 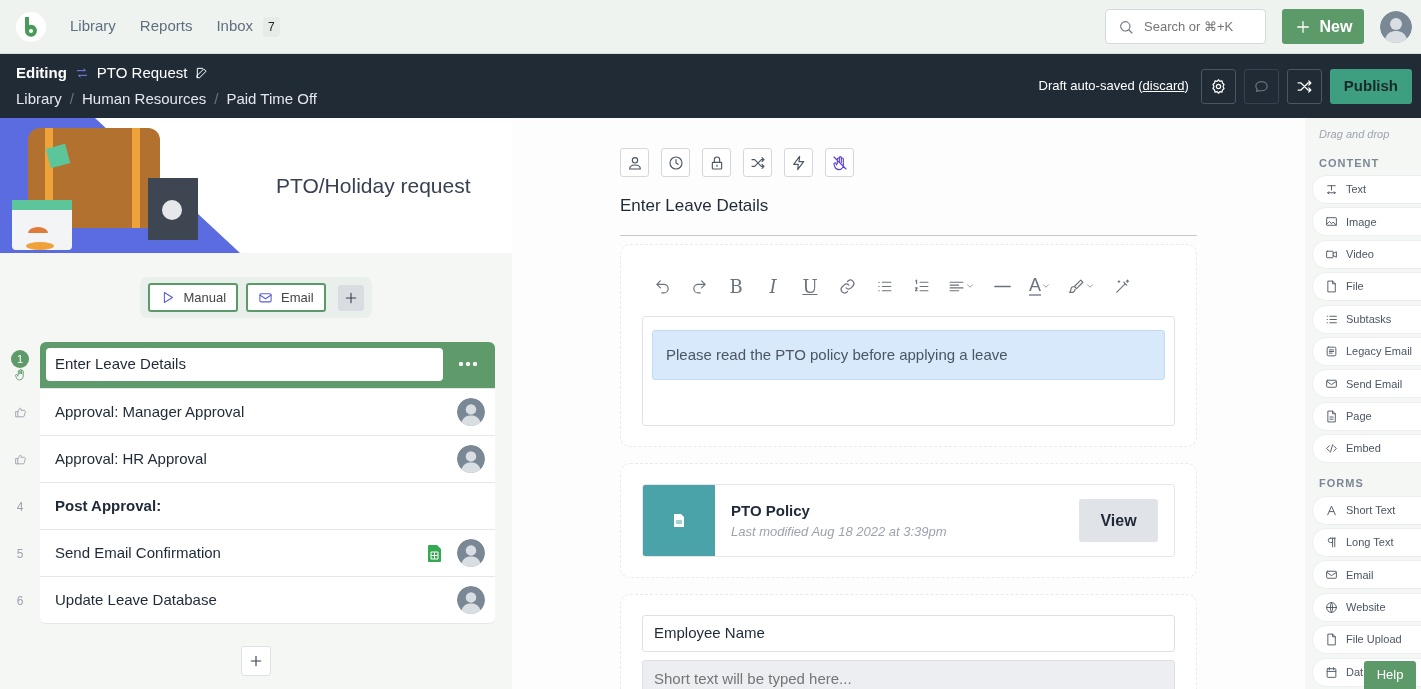 What do you see at coordinates (908, 370) in the screenshot?
I see `text-editor: Please read the PTO policy before applying a leave` at bounding box center [908, 370].